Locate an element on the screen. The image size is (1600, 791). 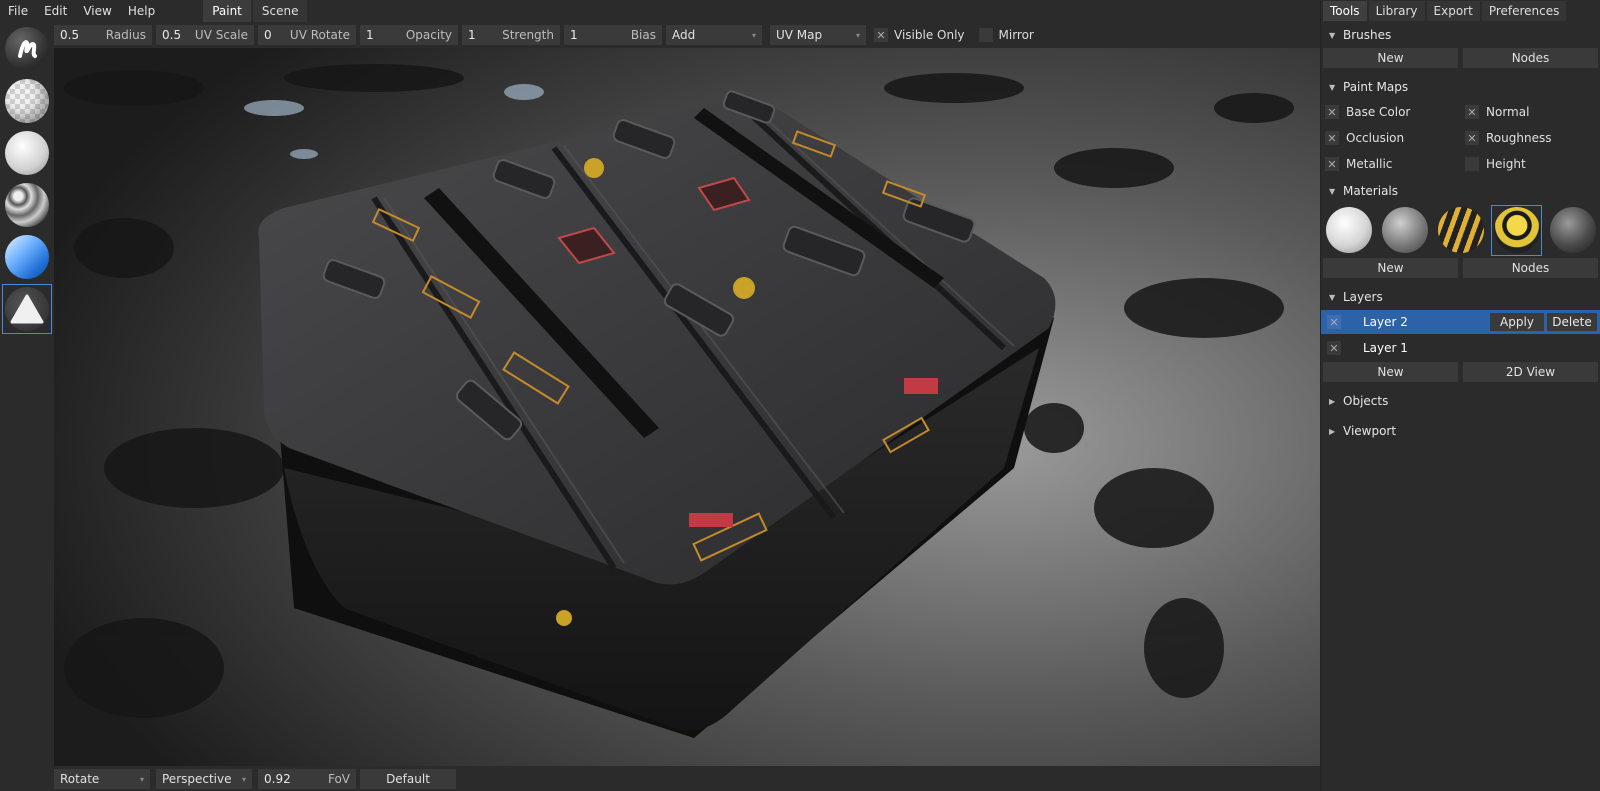
materials-section: ▼ Materials New Nodes is located at coordinates (1460, 228).